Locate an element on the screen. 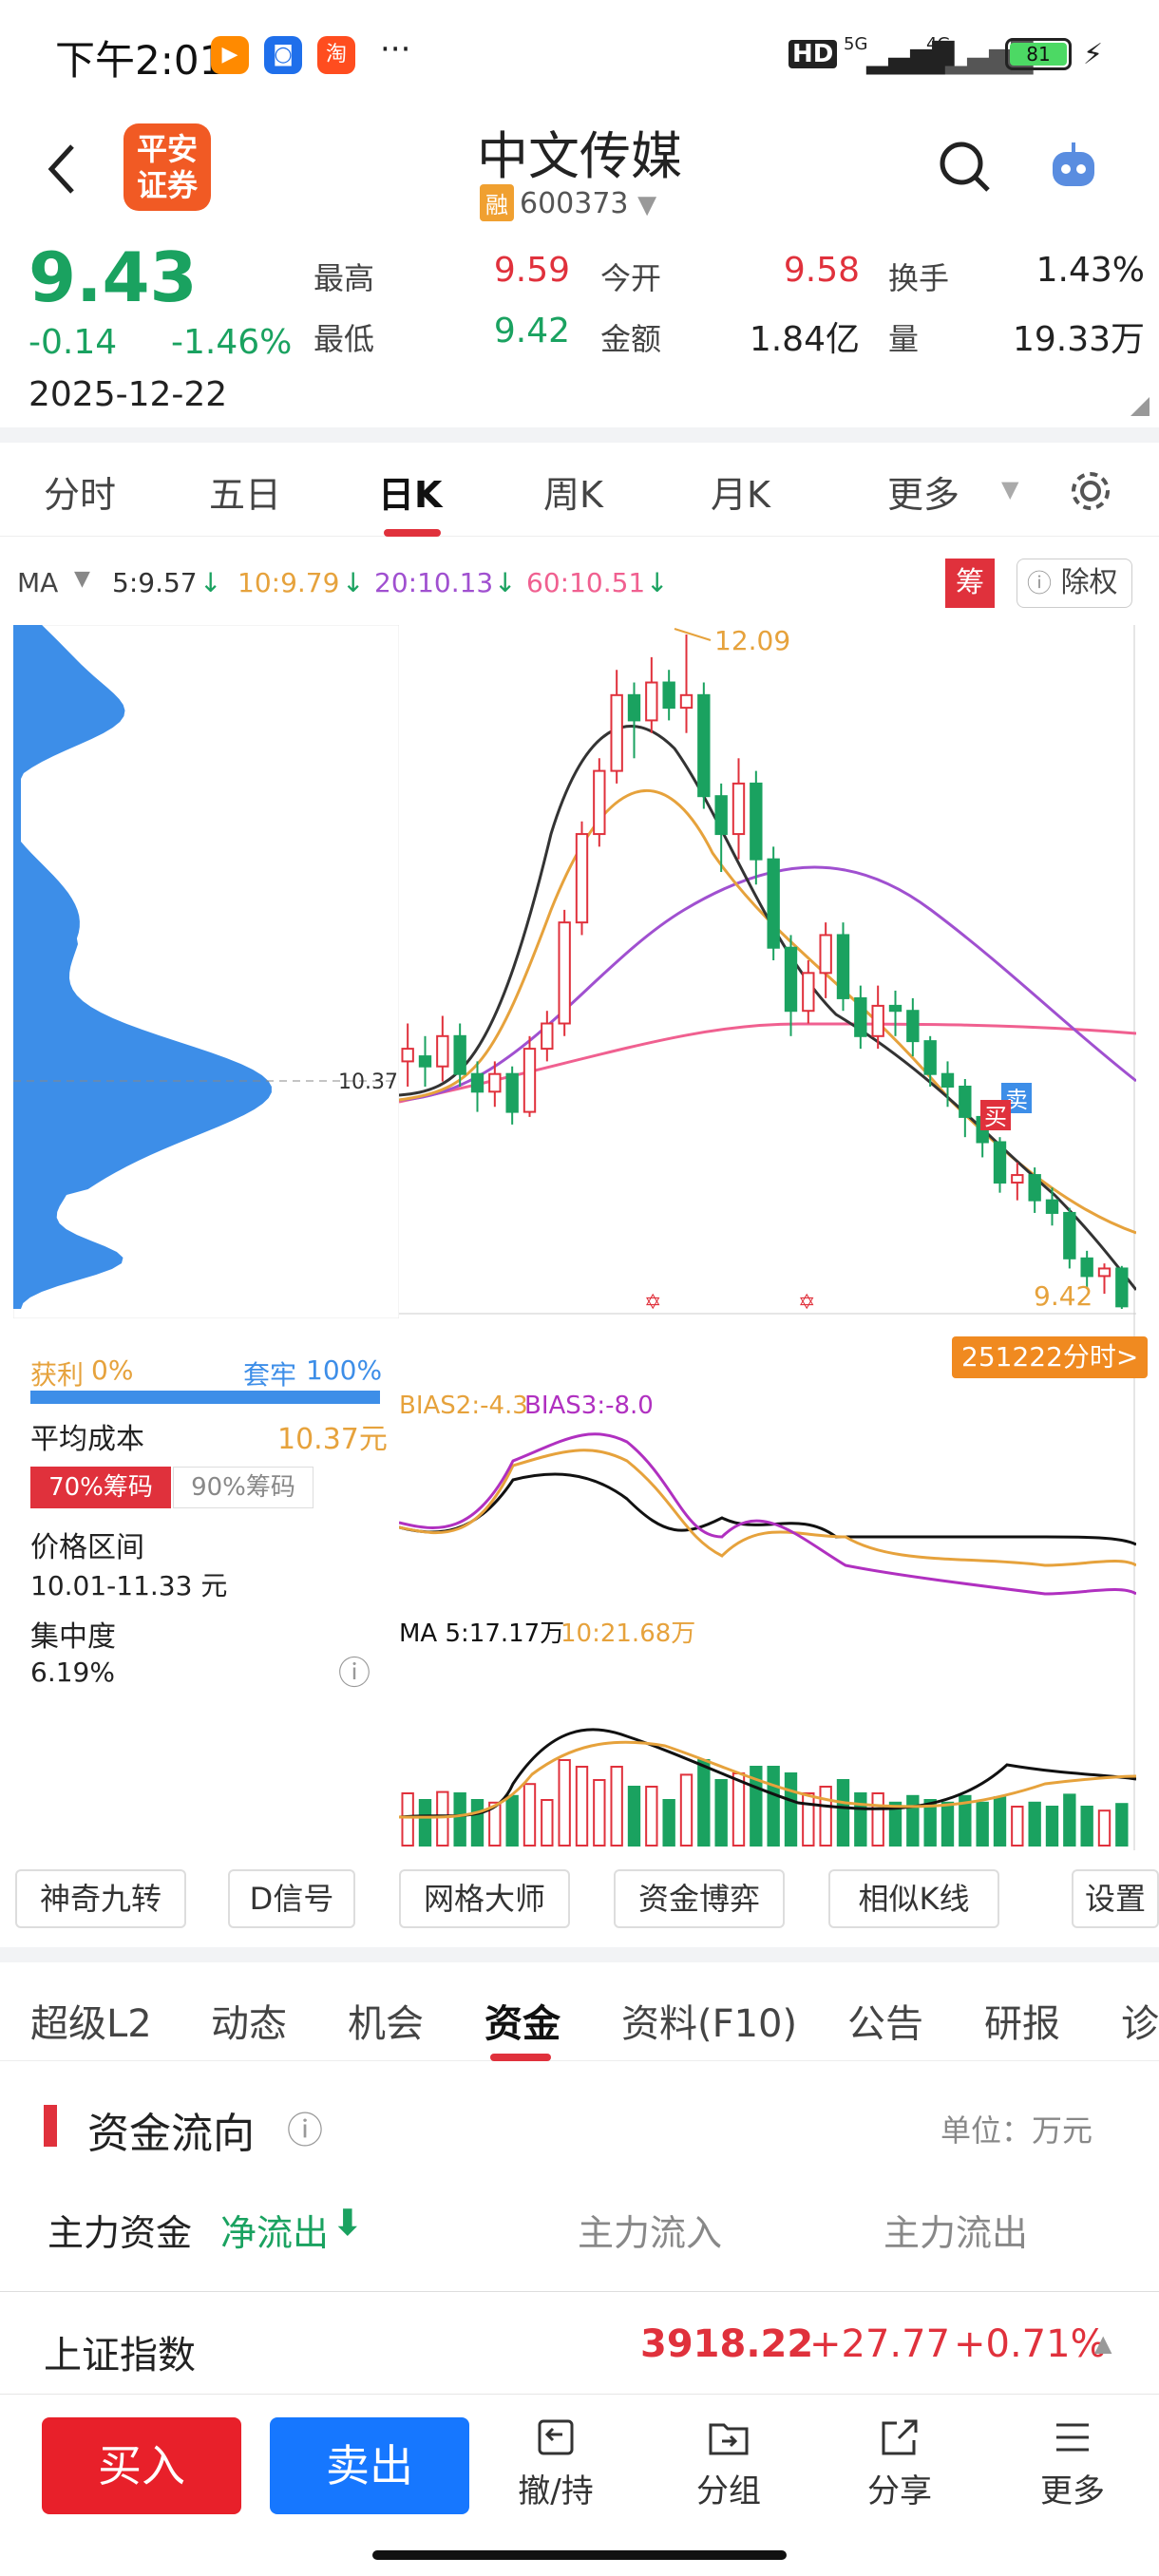  ma-dropdown-icon: ▼ is located at coordinates (82, 579).